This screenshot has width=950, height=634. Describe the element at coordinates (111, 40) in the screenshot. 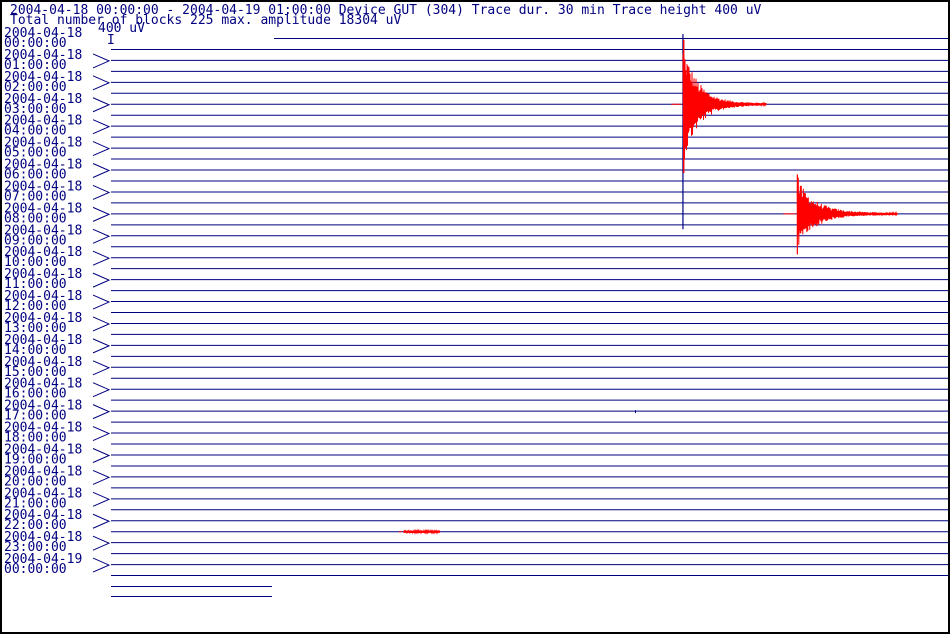

I see `scale-bar: I` at that location.